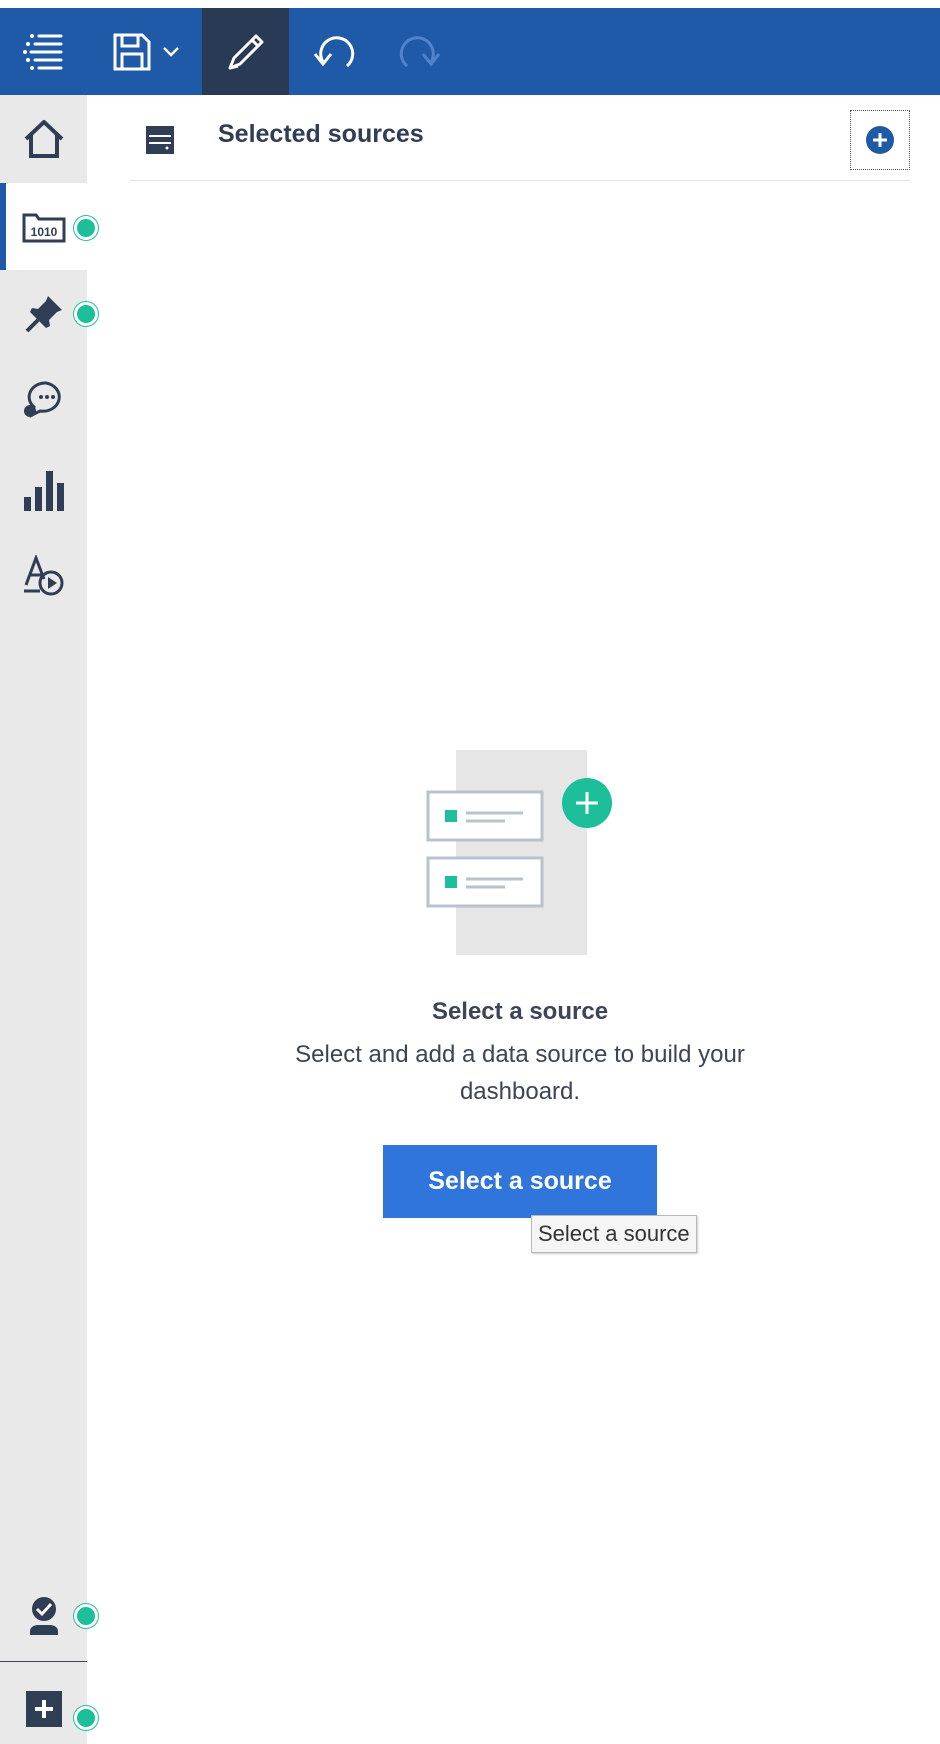 This screenshot has width=940, height=1744. I want to click on empty-state-title: Select a source, so click(520, 1011).